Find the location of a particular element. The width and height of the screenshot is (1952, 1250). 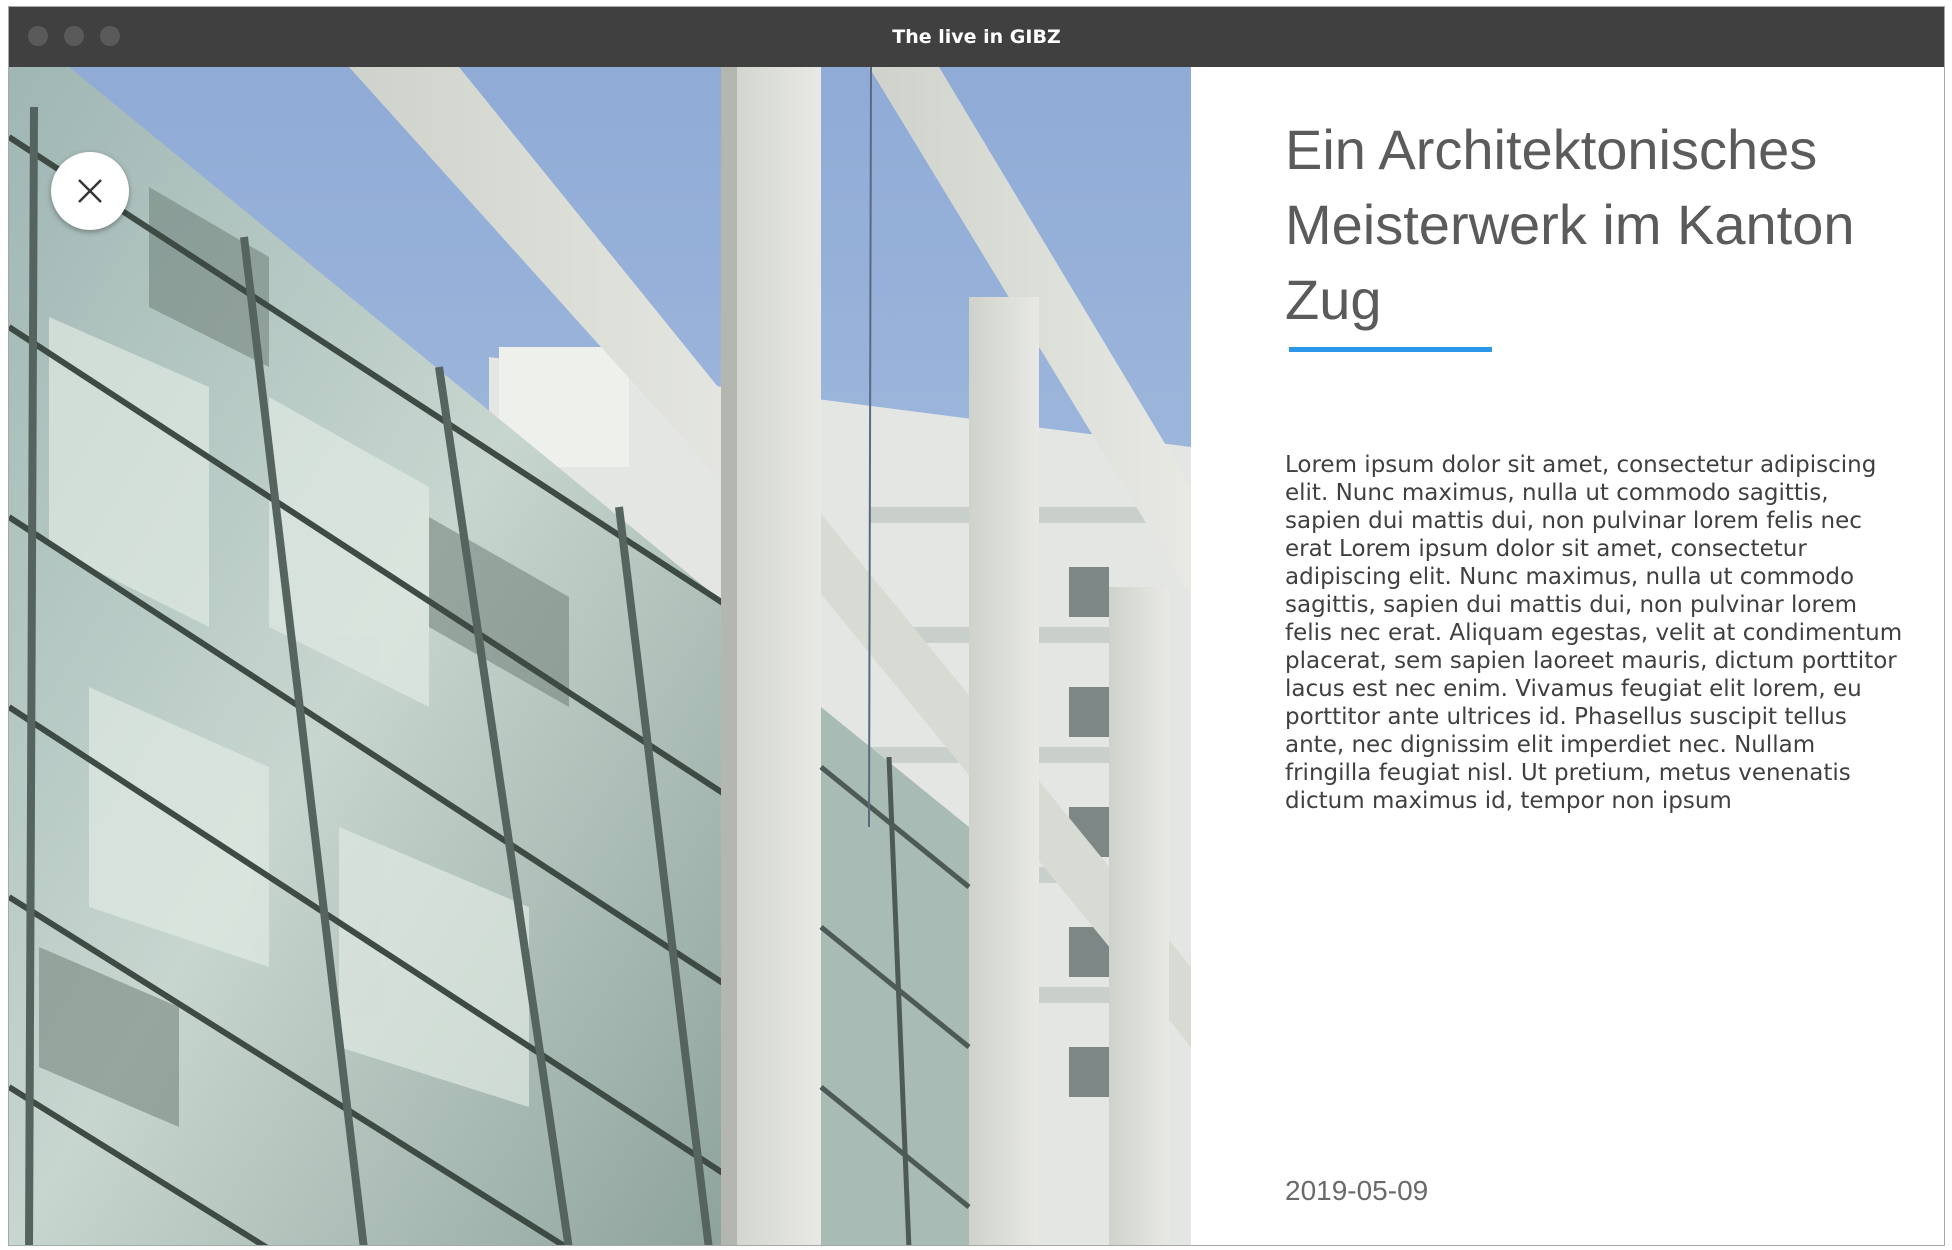

article-date: 2019-05-09 is located at coordinates (1357, 1190).